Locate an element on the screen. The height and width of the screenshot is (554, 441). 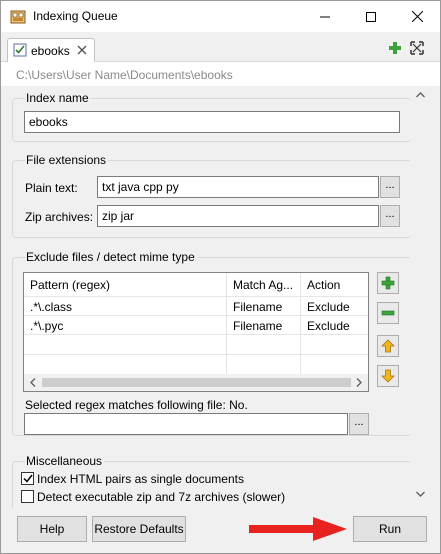
scroll-right-icon is located at coordinates (359, 382).